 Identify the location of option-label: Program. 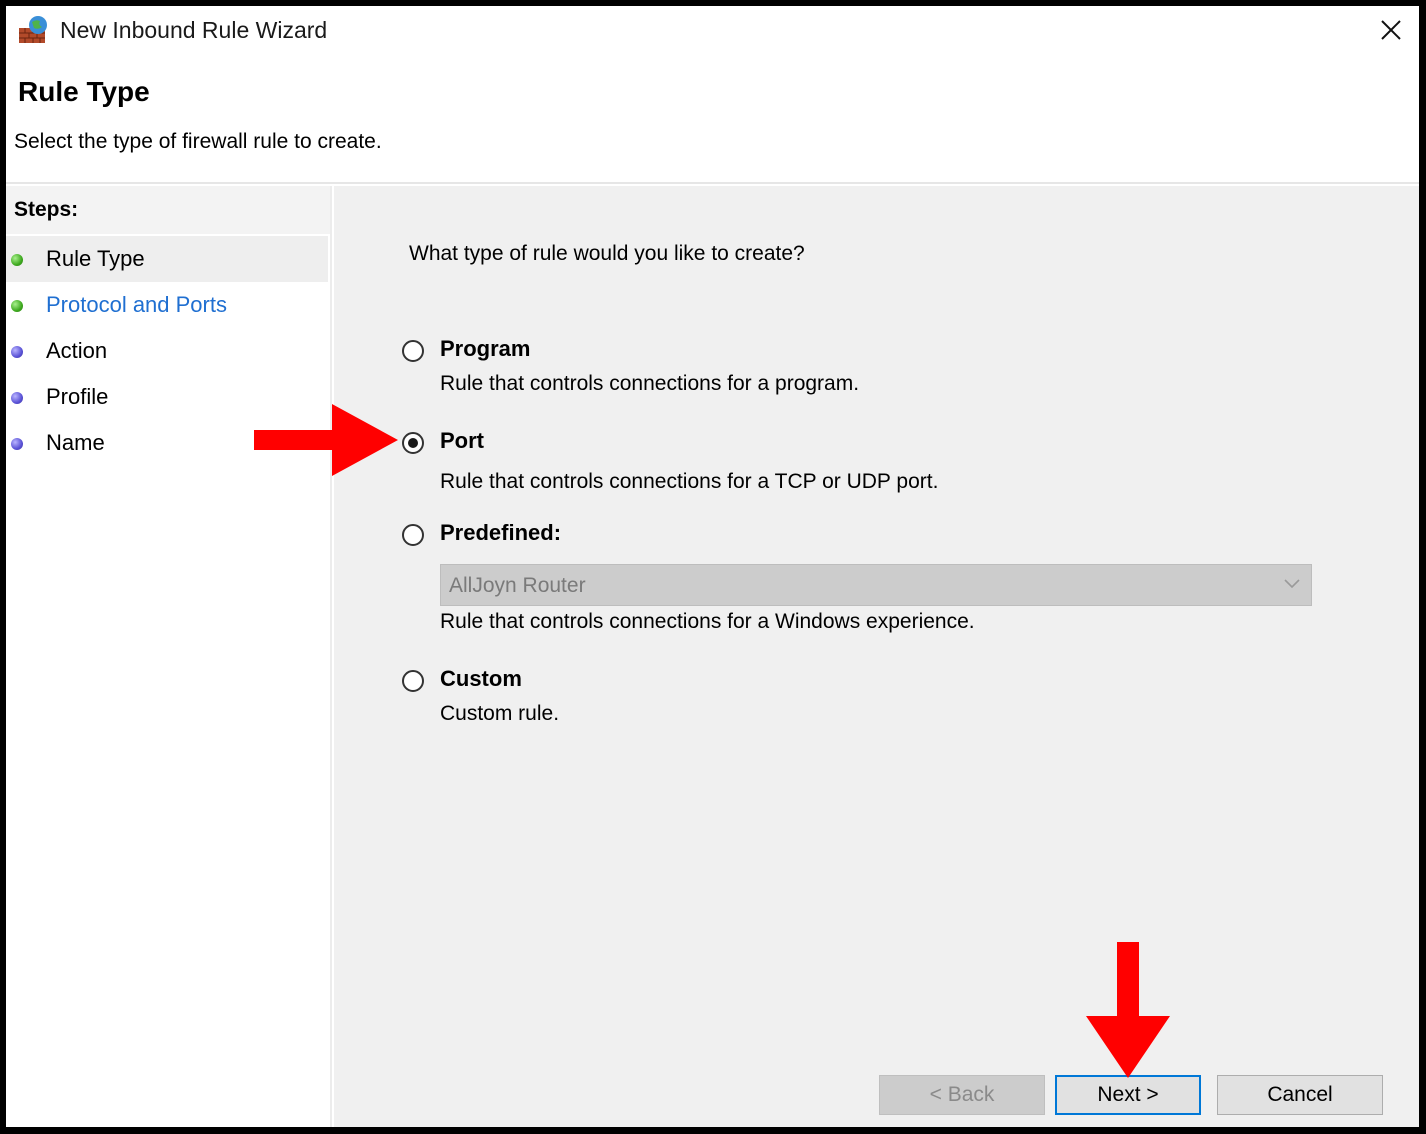
(485, 349).